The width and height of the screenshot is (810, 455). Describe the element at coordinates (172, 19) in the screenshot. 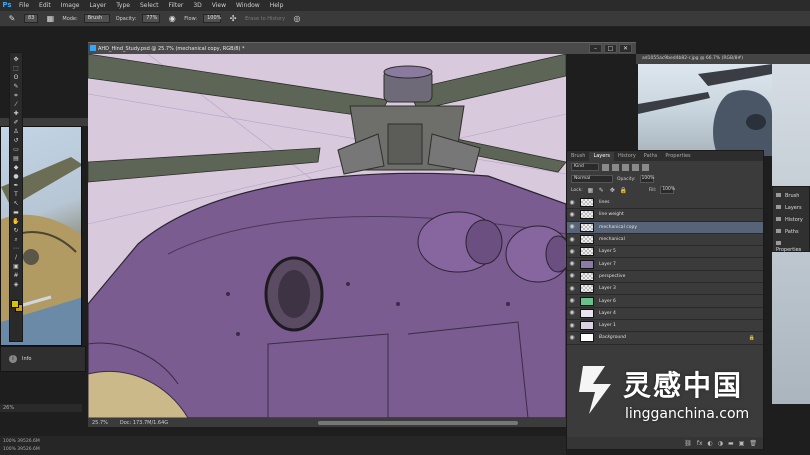

I see `pressure-opacity-icon: ◉` at that location.